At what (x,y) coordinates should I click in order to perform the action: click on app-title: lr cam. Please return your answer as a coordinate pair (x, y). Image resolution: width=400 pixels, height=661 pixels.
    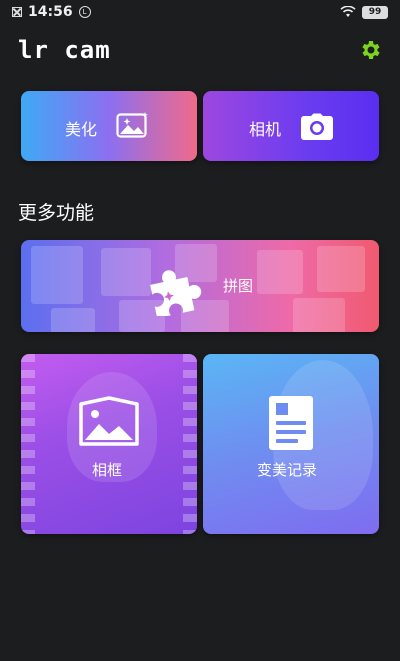
    Looking at the image, I should click on (64, 50).